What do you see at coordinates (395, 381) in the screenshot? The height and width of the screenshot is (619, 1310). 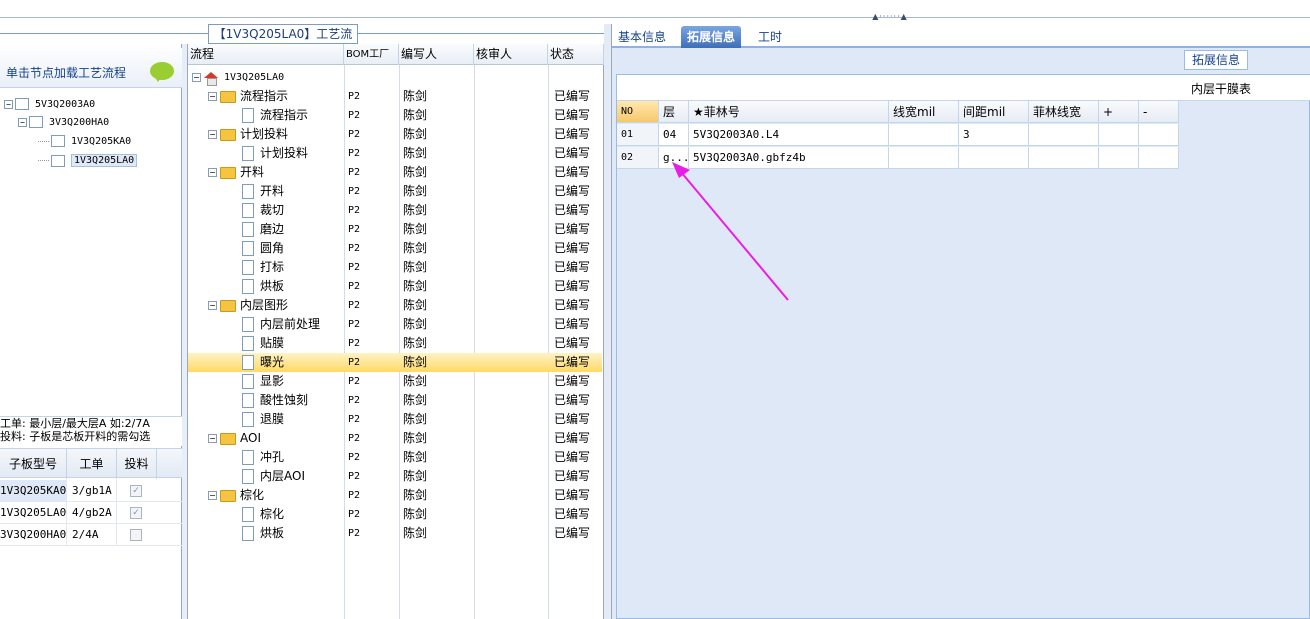 I see `process-row: 显影 P2 陈剑 已编写` at bounding box center [395, 381].